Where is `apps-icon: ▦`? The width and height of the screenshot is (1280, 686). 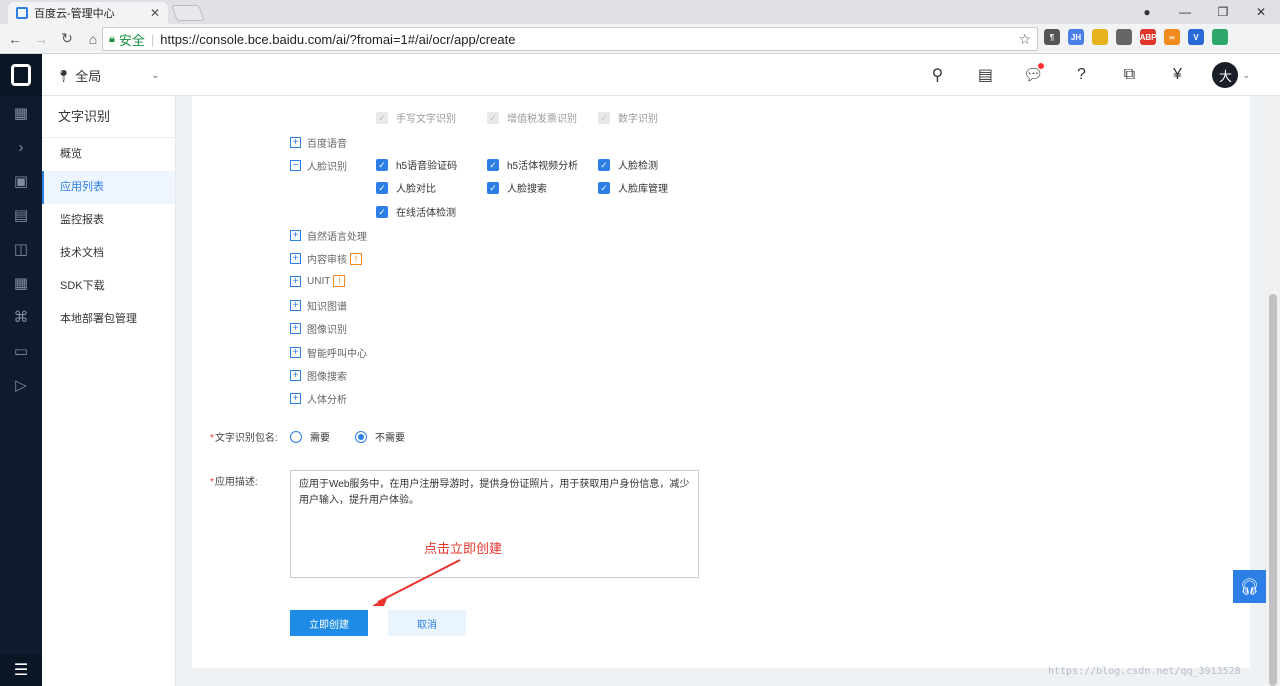 apps-icon: ▦ is located at coordinates (21, 283).